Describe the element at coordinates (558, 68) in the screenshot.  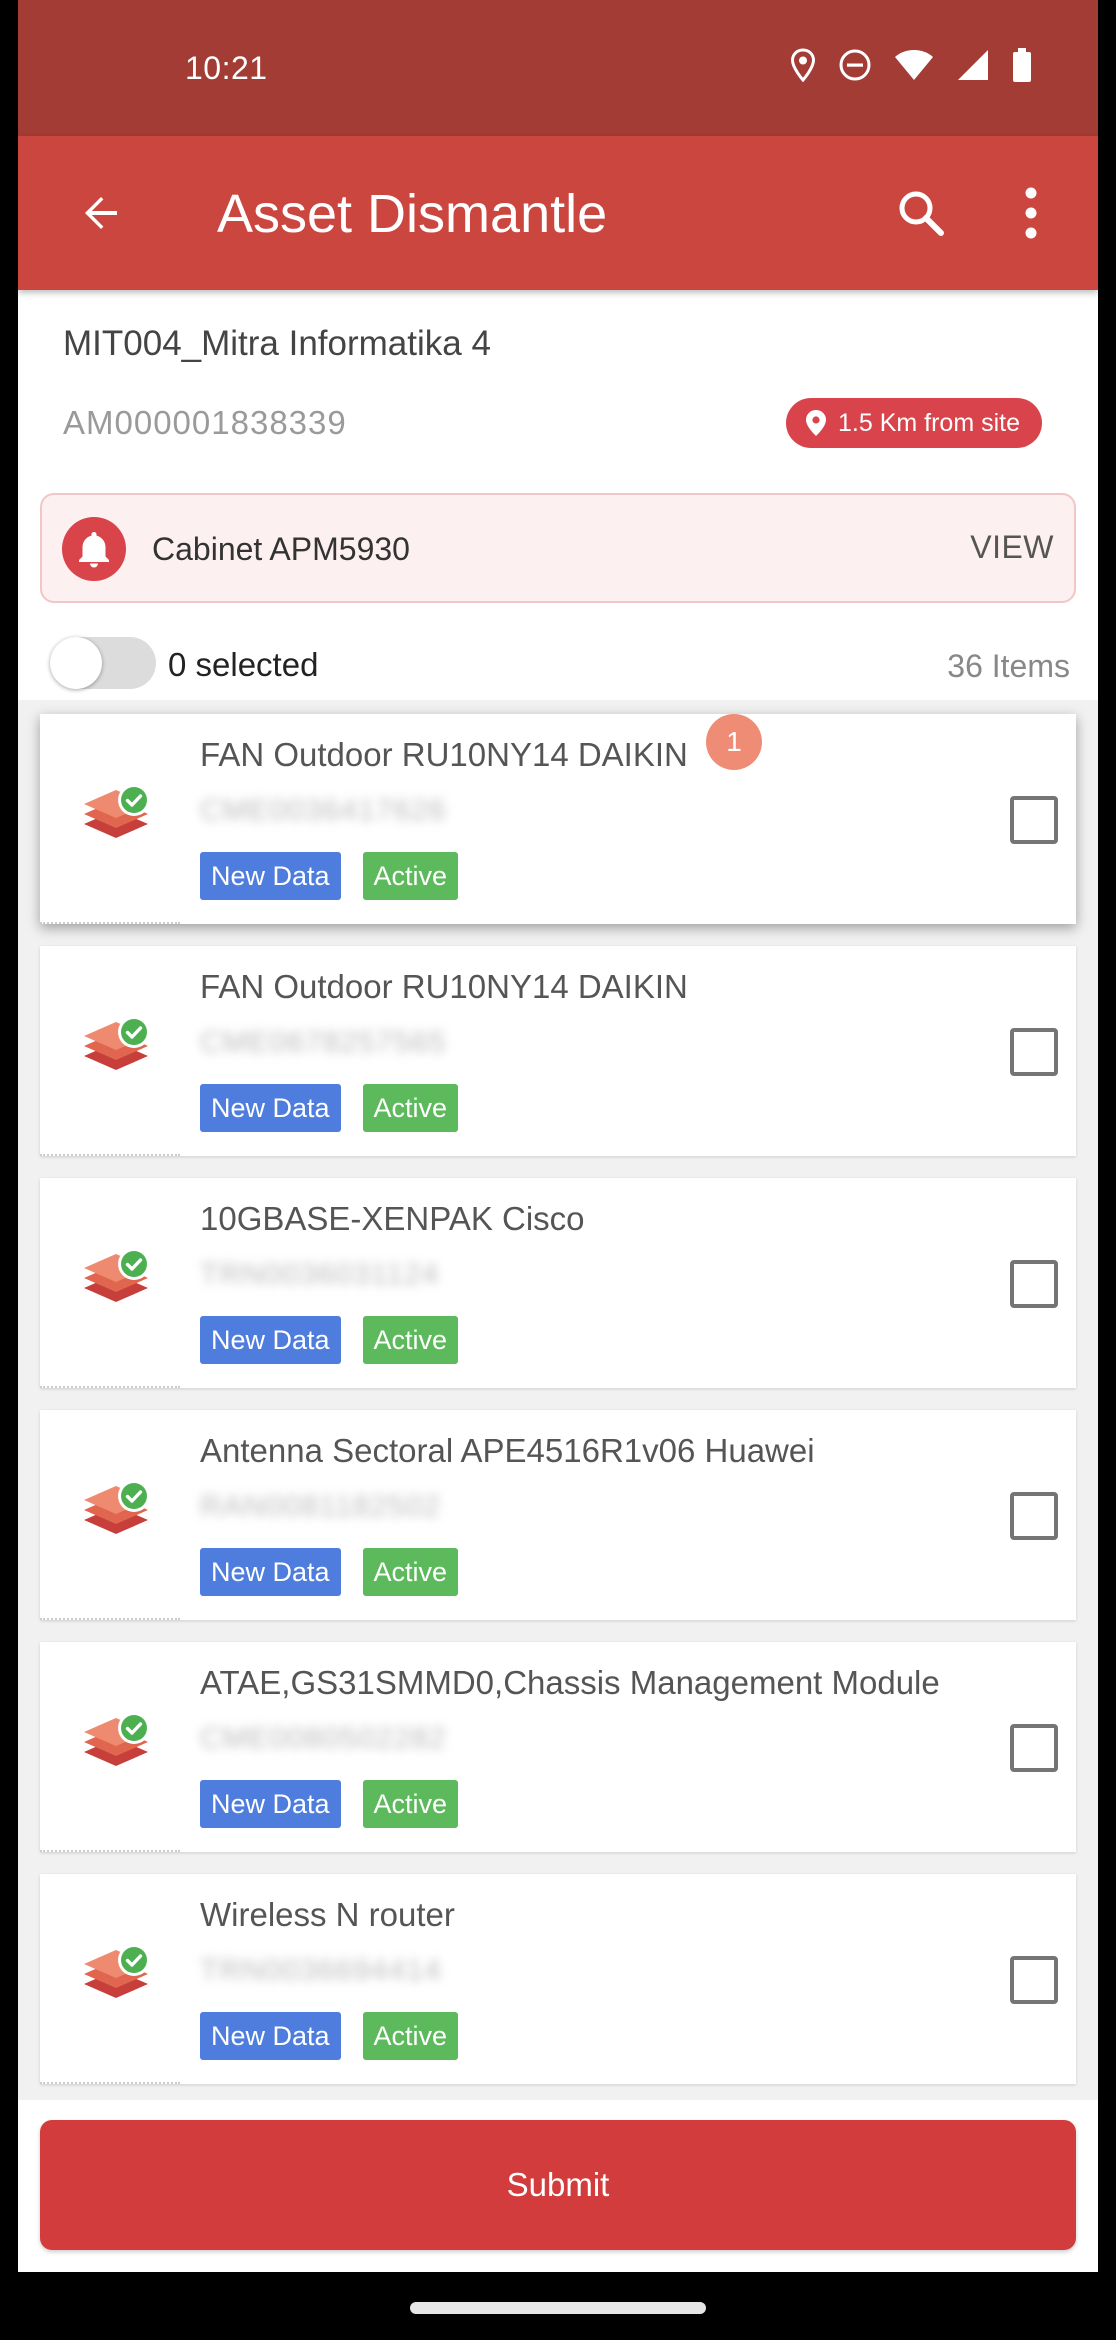
I see `status-bar: 10:21` at that location.